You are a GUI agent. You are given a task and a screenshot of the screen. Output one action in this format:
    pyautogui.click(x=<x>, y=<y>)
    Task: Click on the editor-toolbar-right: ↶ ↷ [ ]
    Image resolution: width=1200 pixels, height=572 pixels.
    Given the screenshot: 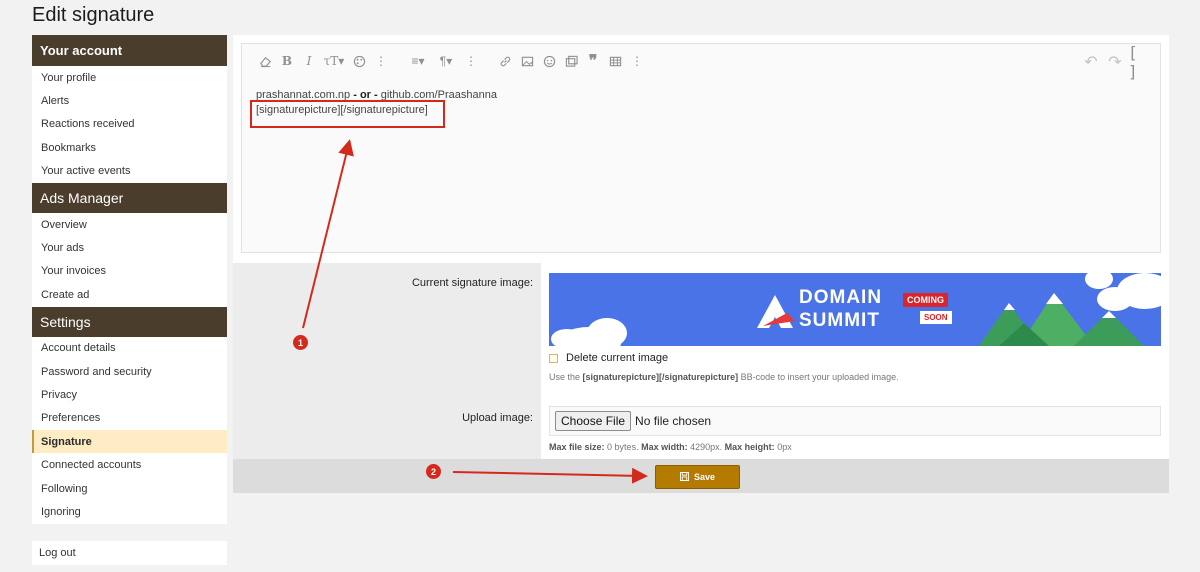 What is the action you would take?
    pyautogui.click(x=1115, y=62)
    